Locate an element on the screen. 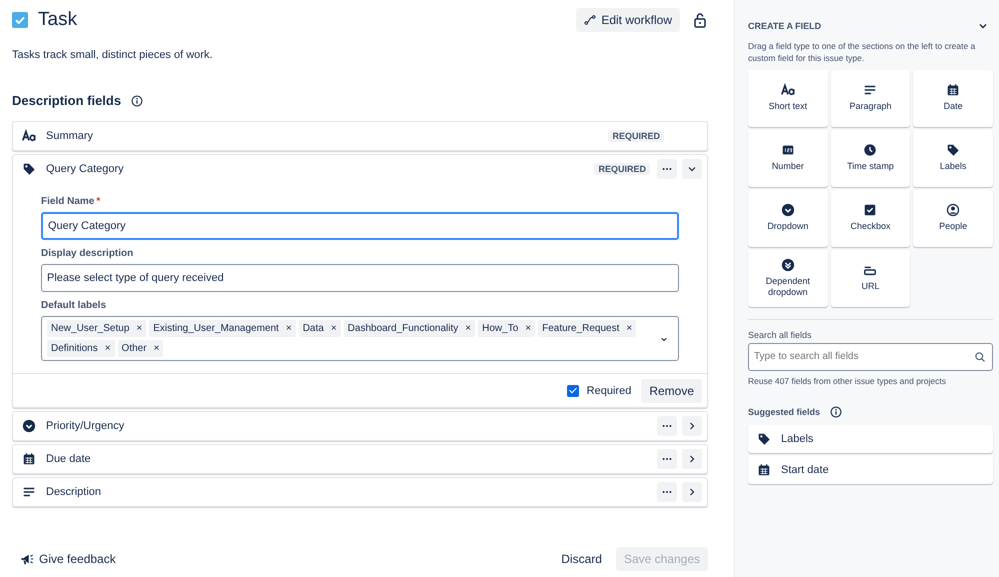 The width and height of the screenshot is (999, 577). suggested-field-card: Labels is located at coordinates (870, 438).